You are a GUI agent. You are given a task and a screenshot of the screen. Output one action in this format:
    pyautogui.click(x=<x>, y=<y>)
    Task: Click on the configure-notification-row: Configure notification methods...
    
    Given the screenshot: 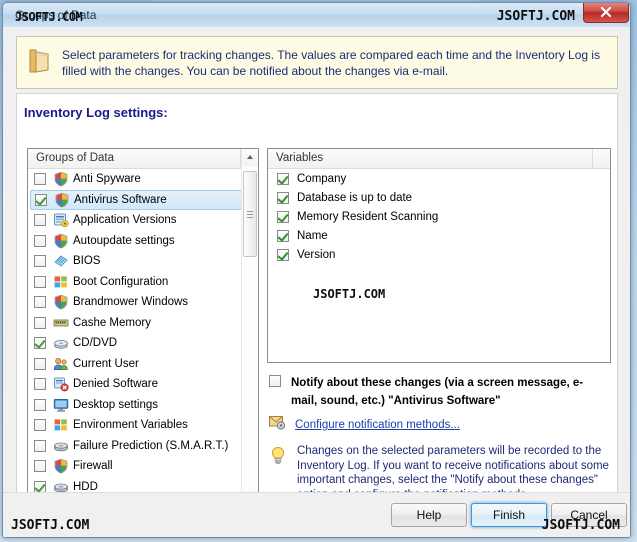 What is the action you would take?
    pyautogui.click(x=364, y=425)
    